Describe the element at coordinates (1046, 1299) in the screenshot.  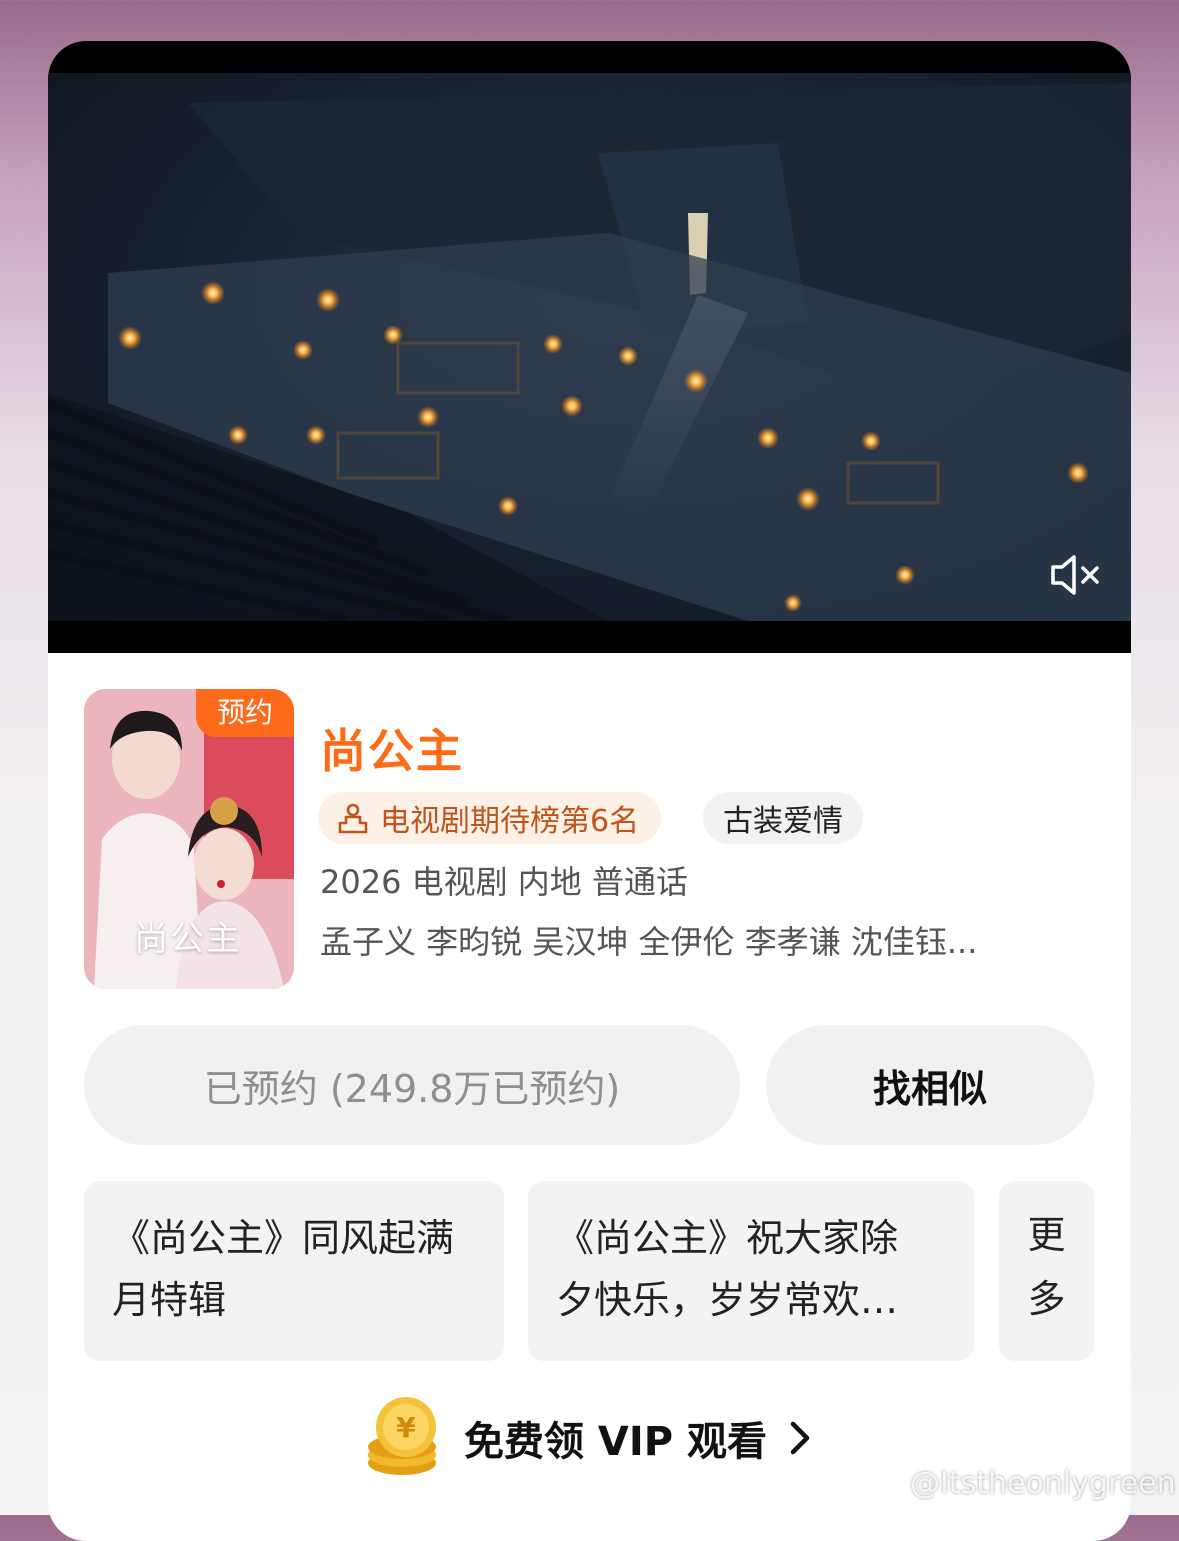
I see `more-label-line: 多` at that location.